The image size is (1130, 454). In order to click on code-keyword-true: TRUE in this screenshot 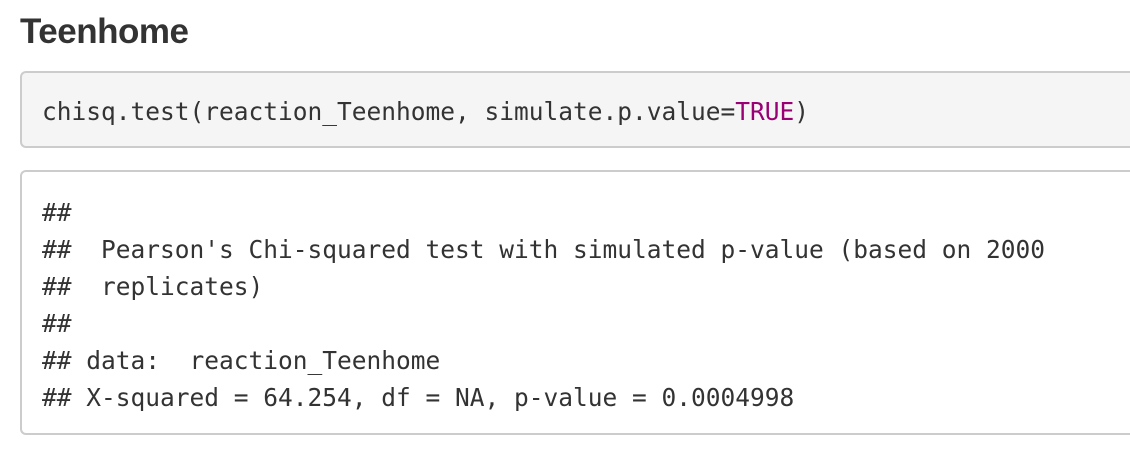, I will do `click(765, 111)`.